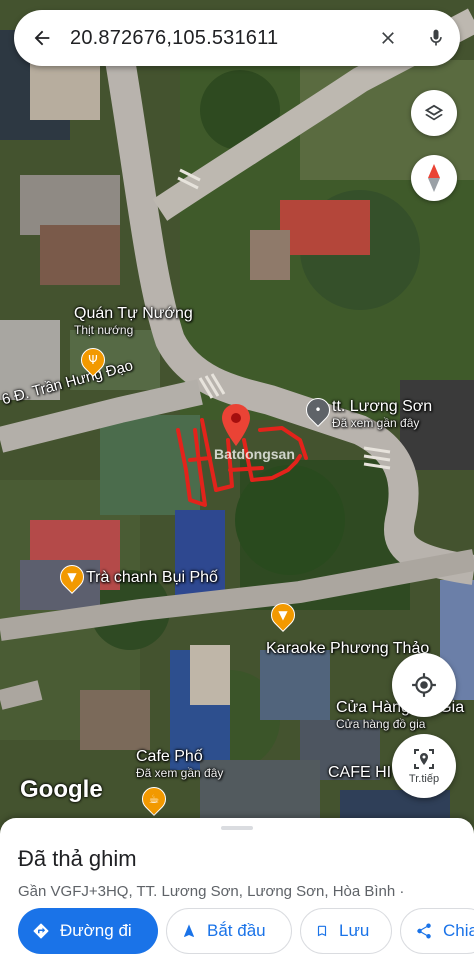 This screenshot has height=960, width=474. I want to click on navigation-arrow-icon, so click(189, 930).